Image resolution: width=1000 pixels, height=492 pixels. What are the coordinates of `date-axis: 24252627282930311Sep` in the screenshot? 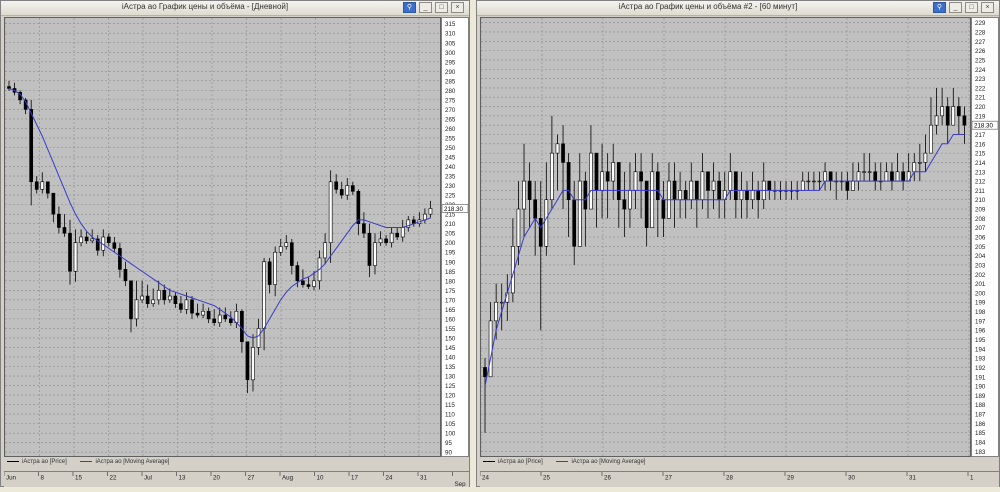 It's located at (739, 479).